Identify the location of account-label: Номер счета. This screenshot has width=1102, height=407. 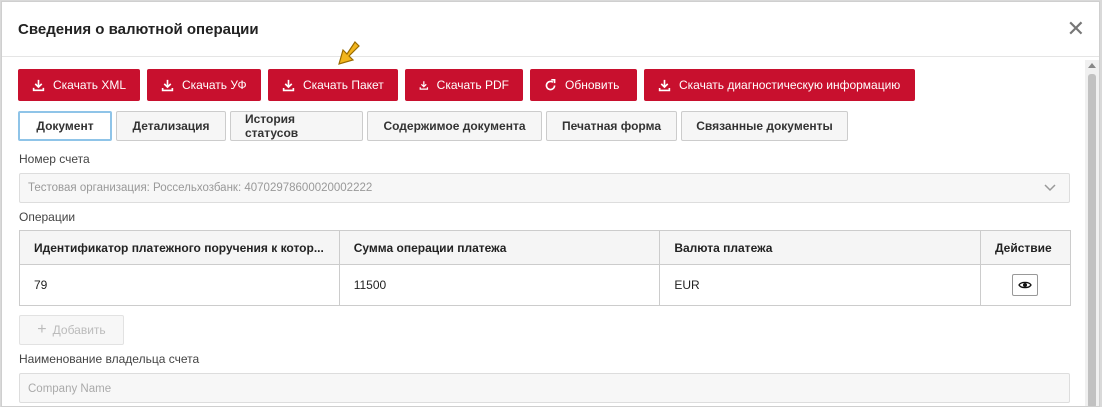
(54, 159).